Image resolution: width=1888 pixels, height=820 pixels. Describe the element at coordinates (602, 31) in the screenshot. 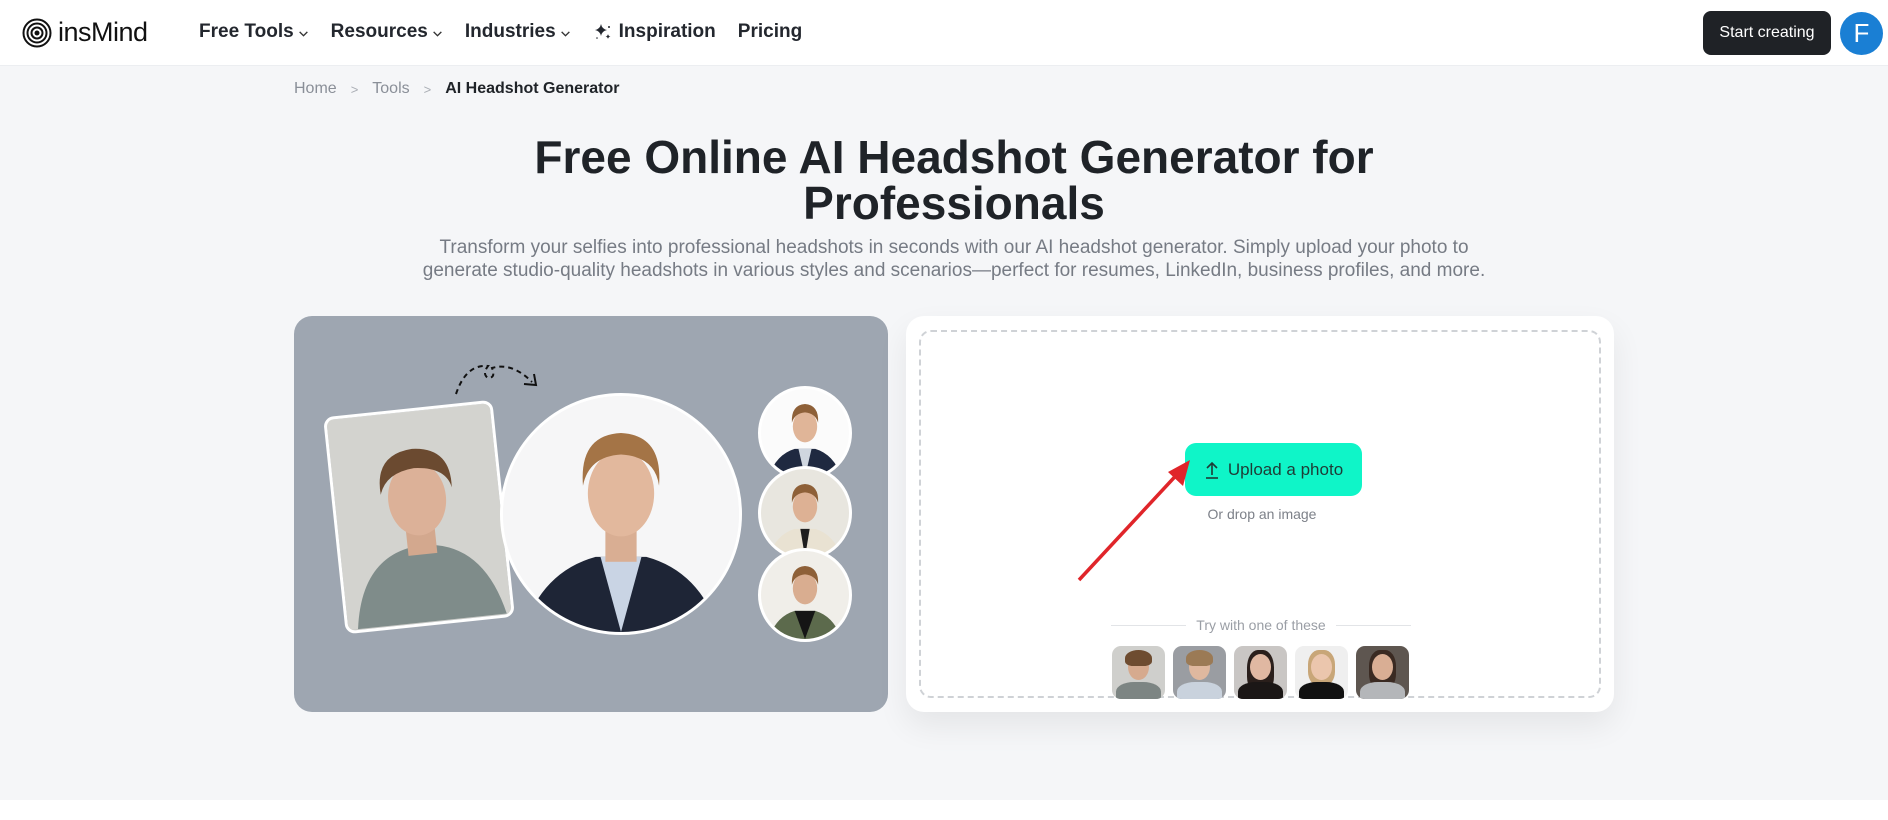

I see `sparkle-icon` at that location.